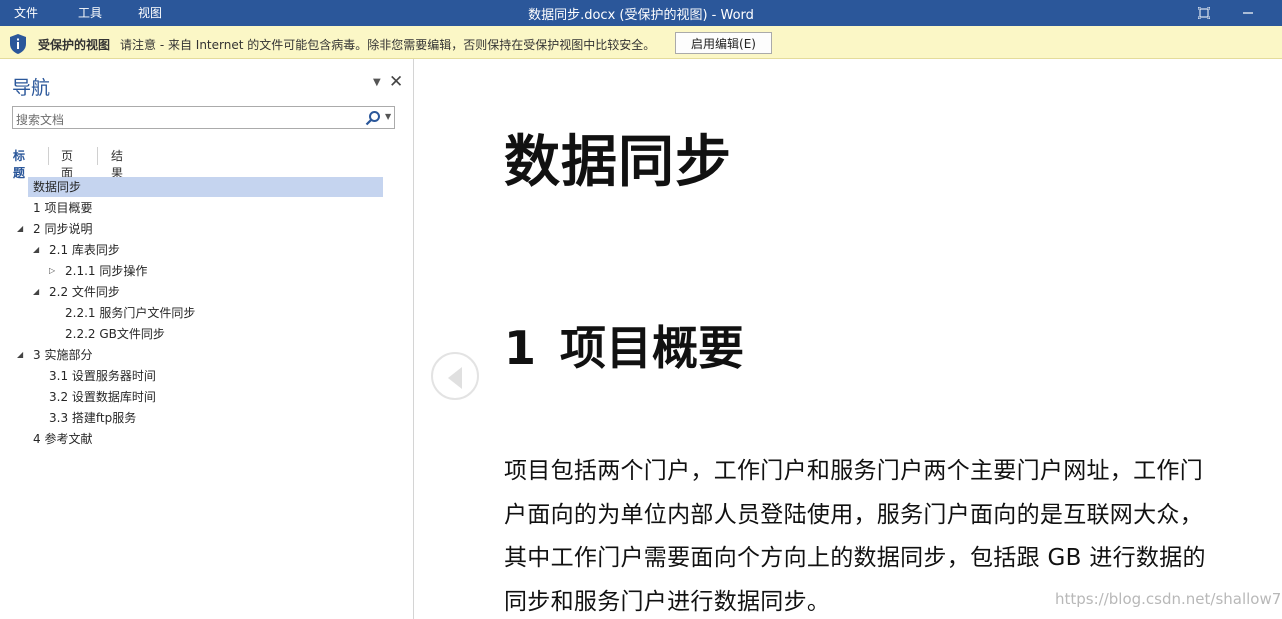 Image resolution: width=1282 pixels, height=619 pixels. Describe the element at coordinates (641, 15) in the screenshot. I see `window-title: 数据同步.docx (受保护的视图) - Word` at that location.